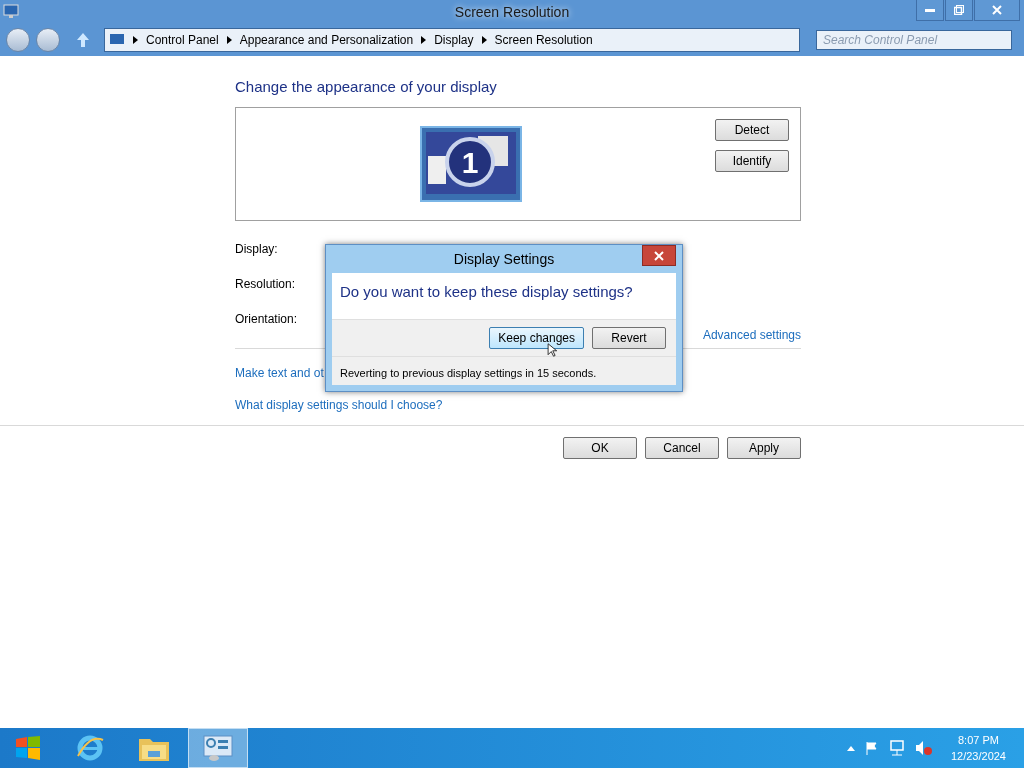 This screenshot has width=1024, height=768. Describe the element at coordinates (751, 335) in the screenshot. I see `advanced-settings-link: Advanced settings` at that location.